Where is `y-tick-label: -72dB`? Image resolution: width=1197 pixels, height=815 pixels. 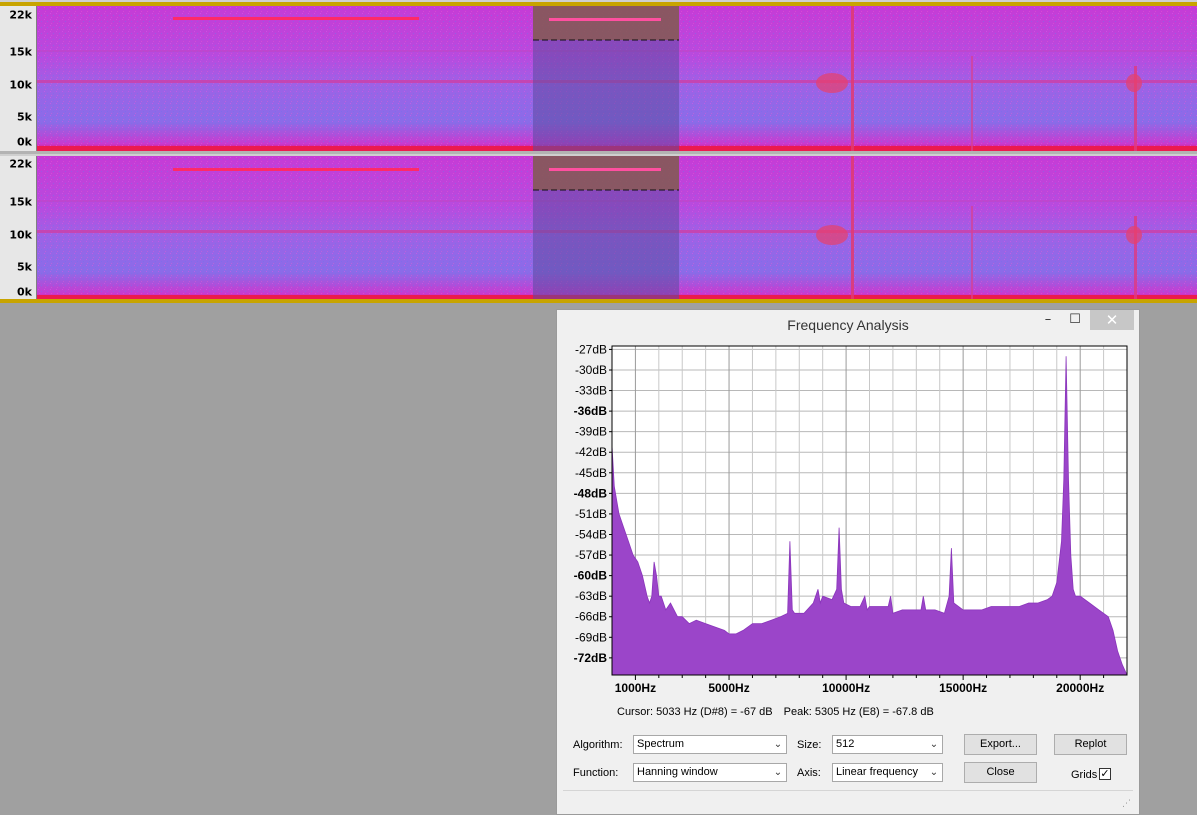 y-tick-label: -72dB is located at coordinates (591, 658).